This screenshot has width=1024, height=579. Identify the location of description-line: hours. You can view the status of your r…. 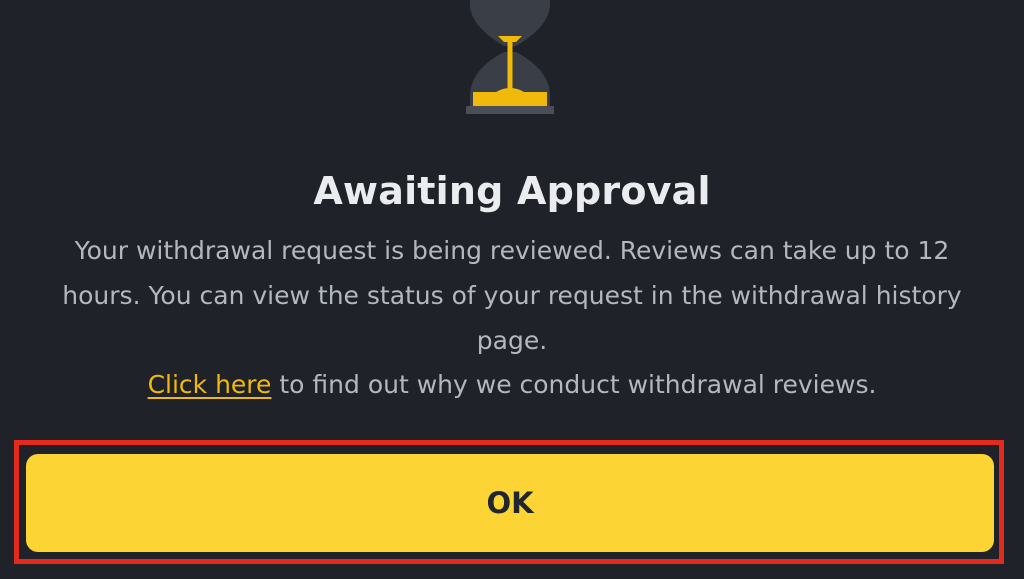
(512, 295).